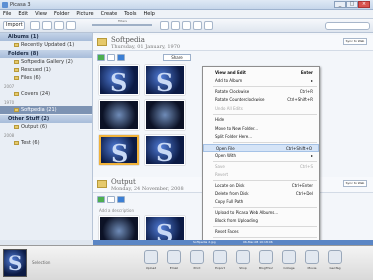  Describe the element at coordinates (46, 119) in the screenshot. I see `sidebar-section-other-stuff: Other Stuff (2)` at that location.